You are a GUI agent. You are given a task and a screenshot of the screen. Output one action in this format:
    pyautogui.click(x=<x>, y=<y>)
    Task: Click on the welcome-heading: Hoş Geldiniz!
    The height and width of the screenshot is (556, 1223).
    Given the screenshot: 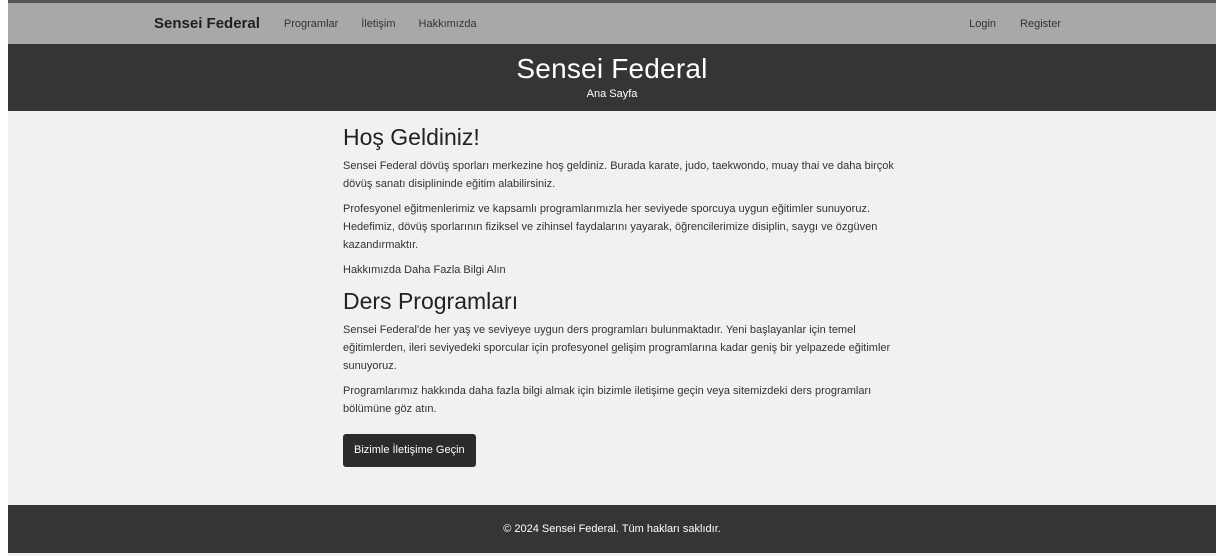 What is the action you would take?
    pyautogui.click(x=411, y=137)
    